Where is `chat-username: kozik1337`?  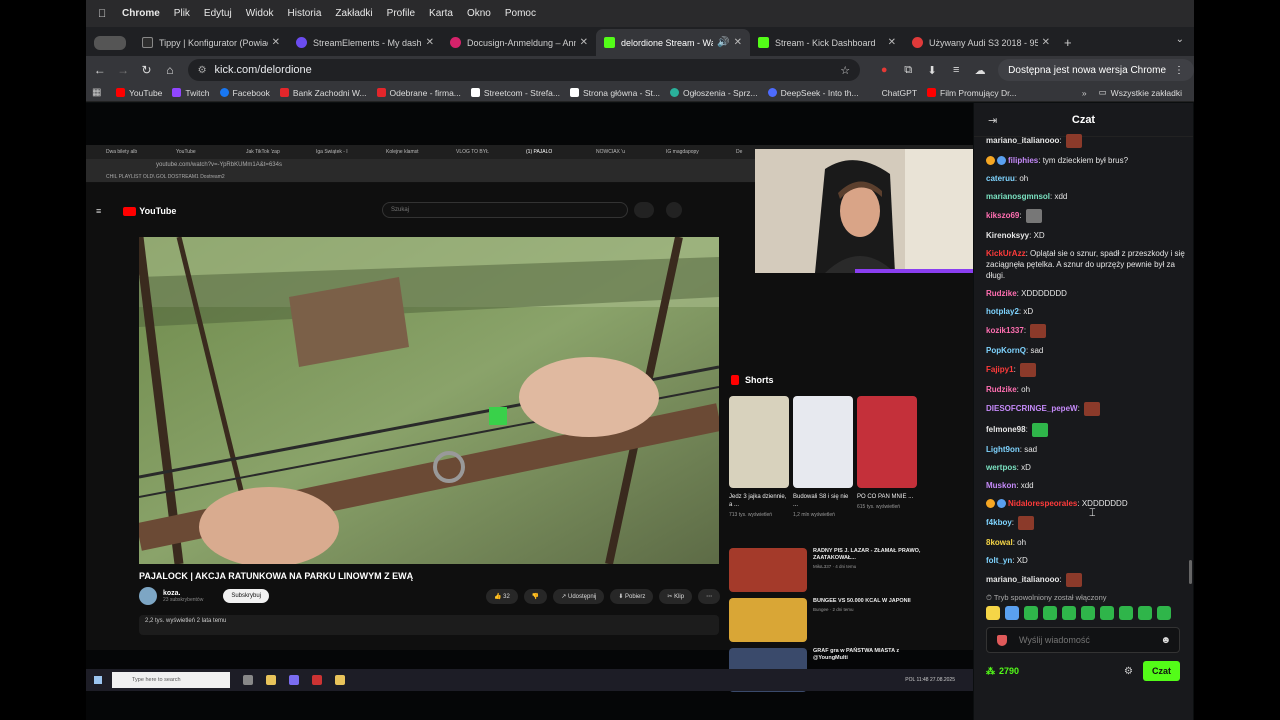 chat-username: kozik1337 is located at coordinates (1005, 330).